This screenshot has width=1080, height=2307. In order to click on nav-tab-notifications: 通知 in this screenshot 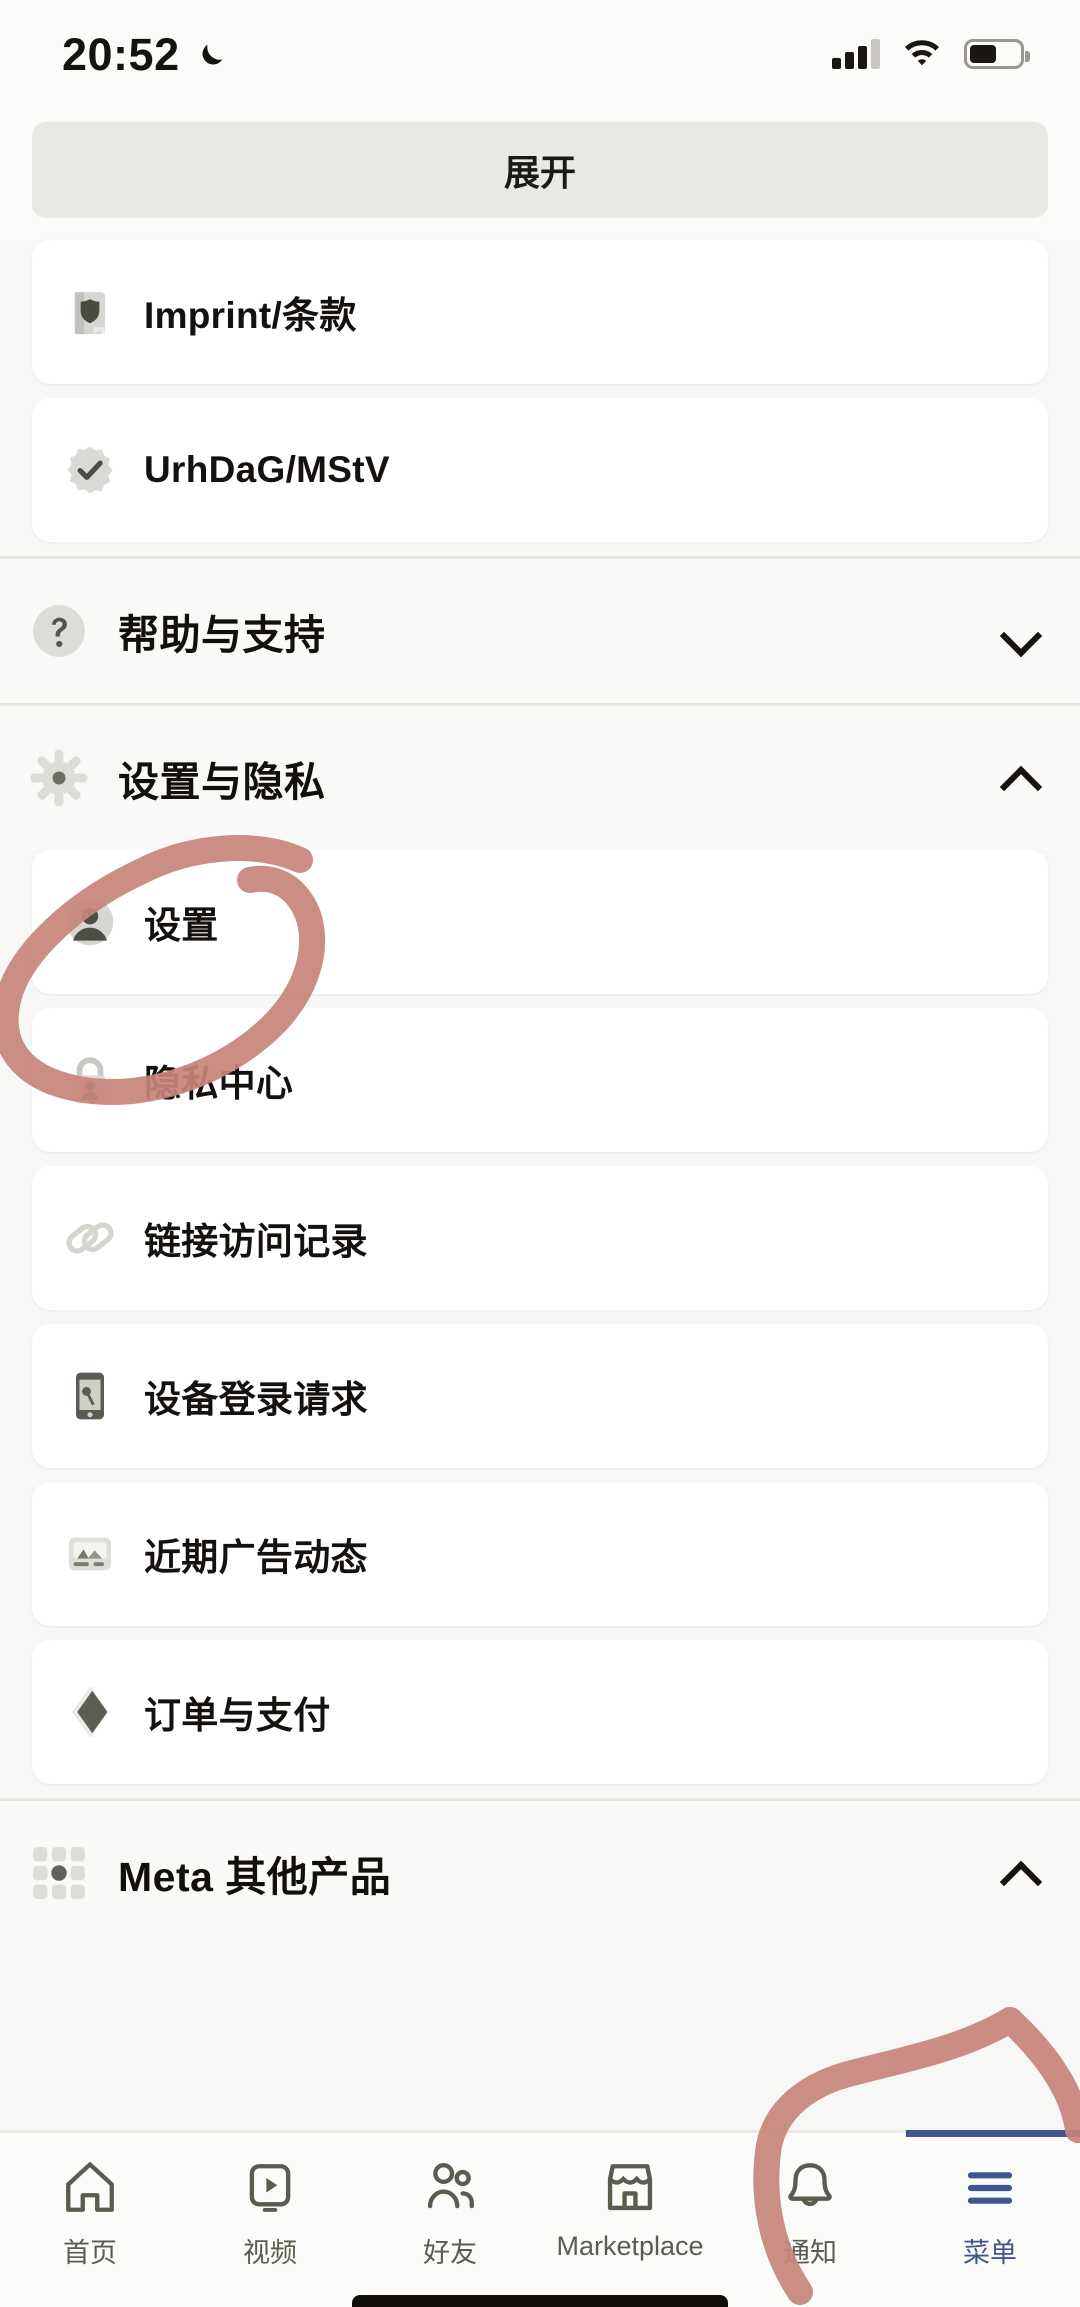, I will do `click(810, 2220)`.